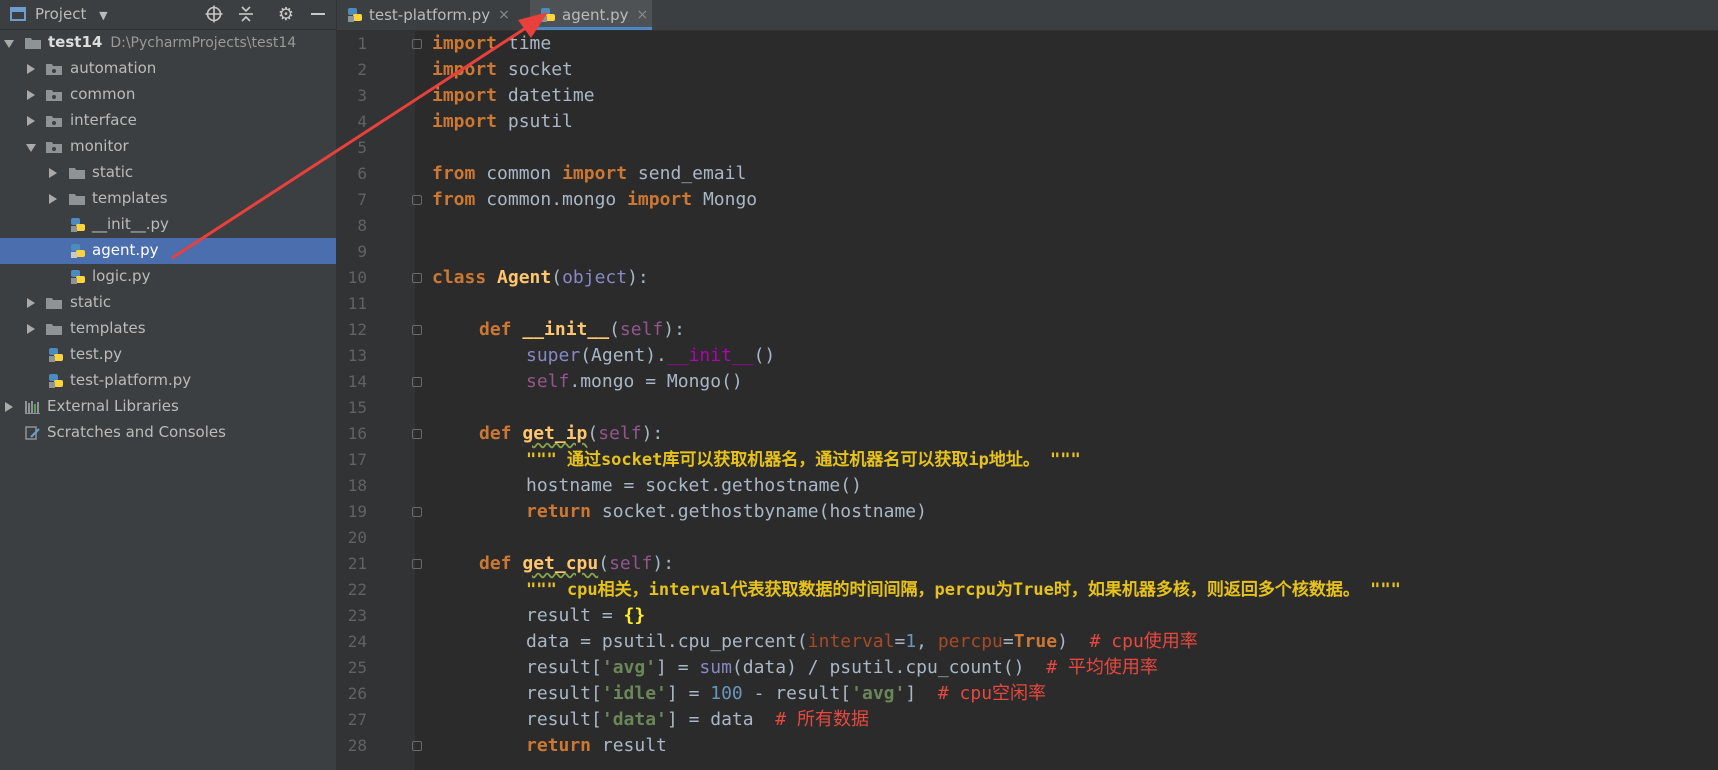  What do you see at coordinates (168, 251) in the screenshot?
I see `tree-item-agent-py: agent.py` at bounding box center [168, 251].